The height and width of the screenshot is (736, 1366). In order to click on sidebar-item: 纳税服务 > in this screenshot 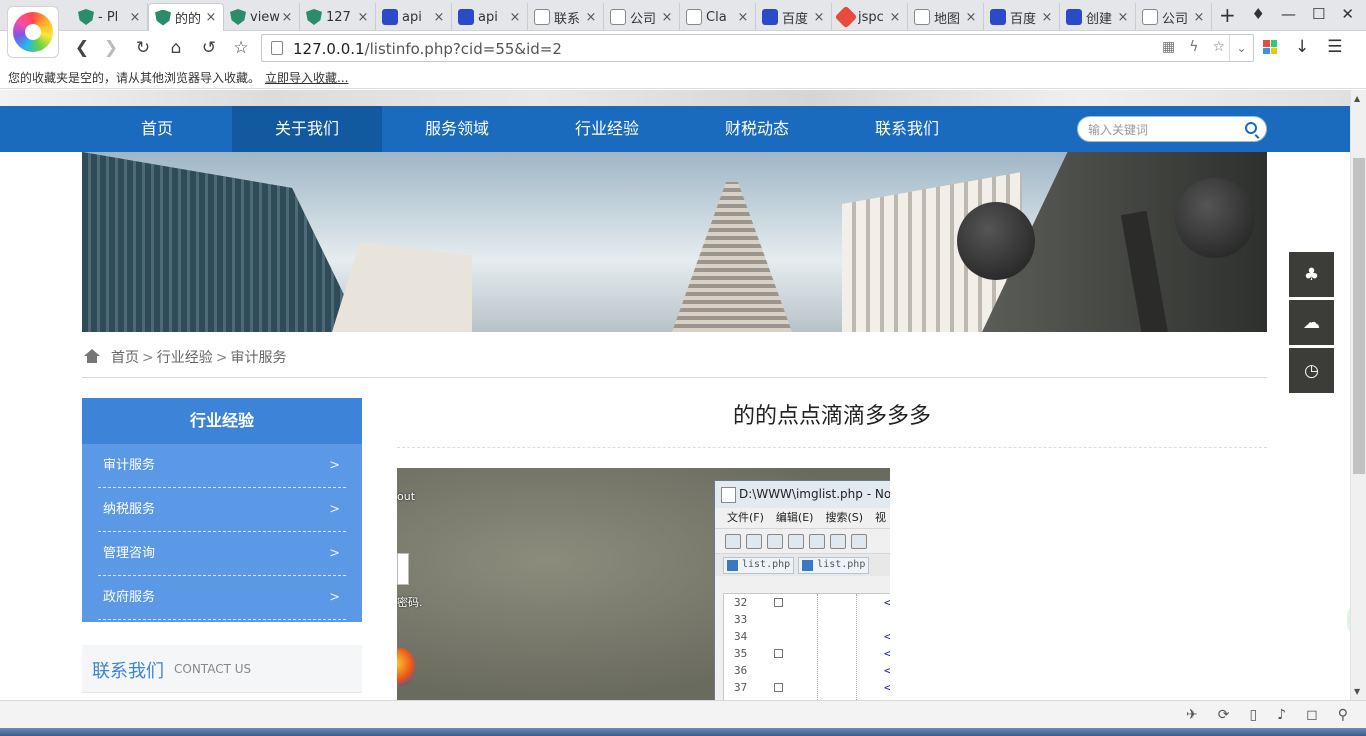, I will do `click(222, 510)`.